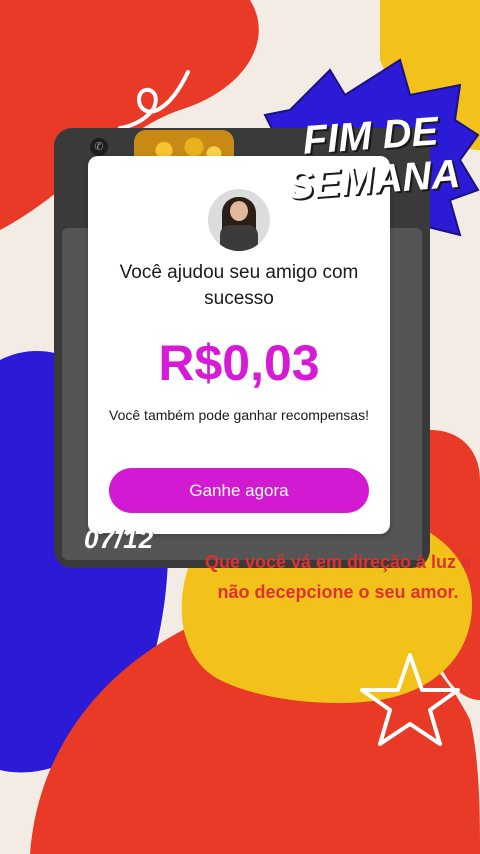 The height and width of the screenshot is (854, 480). Describe the element at coordinates (119, 539) in the screenshot. I see `date-label: 07/12` at that location.